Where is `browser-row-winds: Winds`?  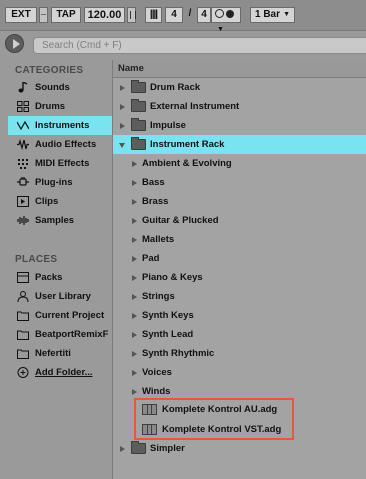
browser-row-winds: Winds is located at coordinates (239, 391).